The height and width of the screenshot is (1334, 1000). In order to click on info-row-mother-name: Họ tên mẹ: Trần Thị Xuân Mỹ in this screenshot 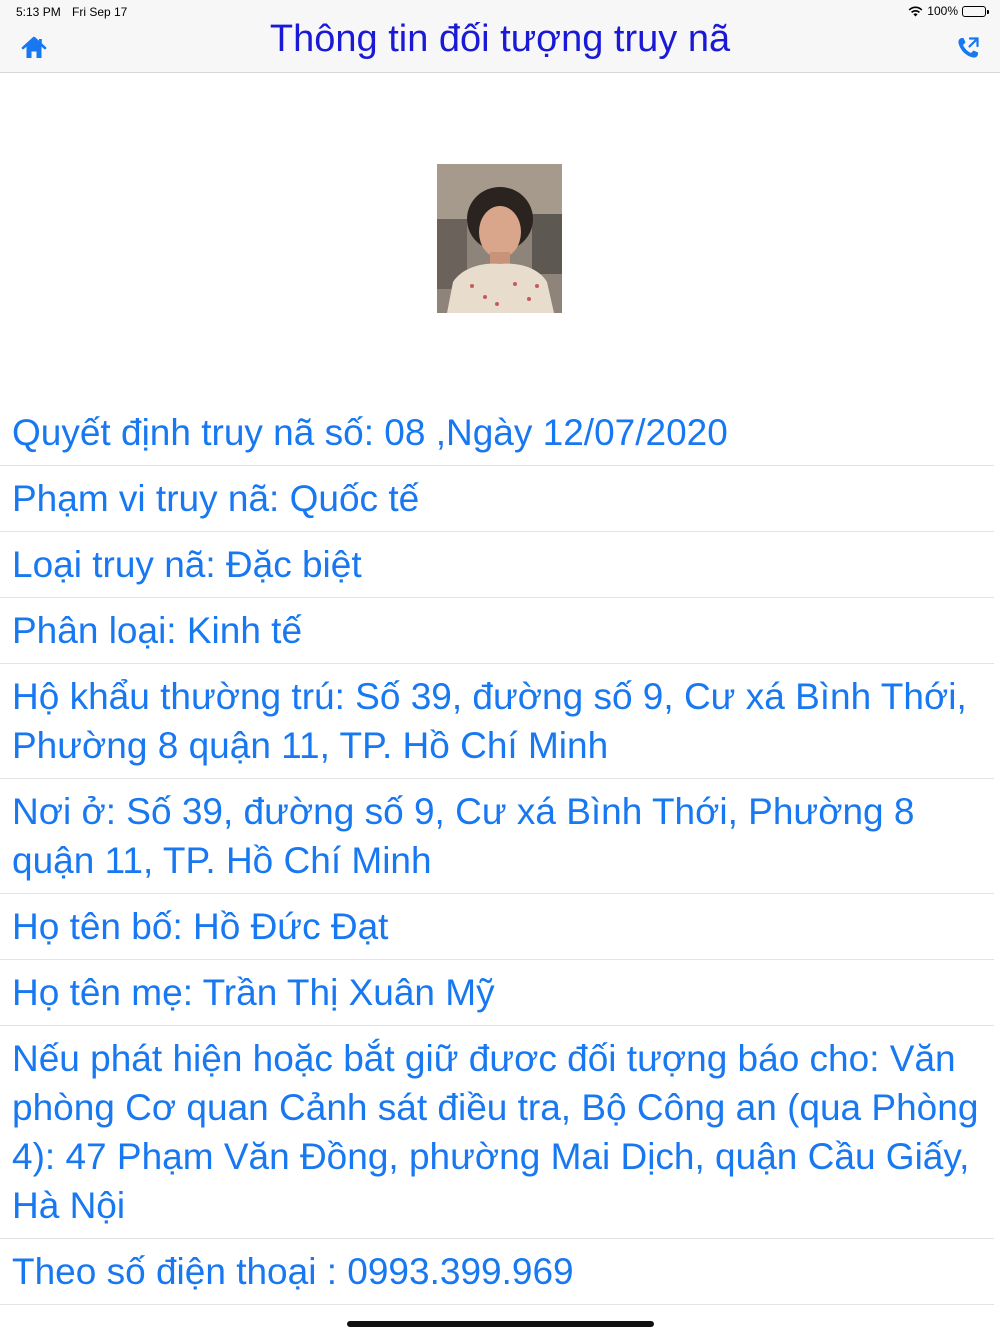, I will do `click(497, 993)`.